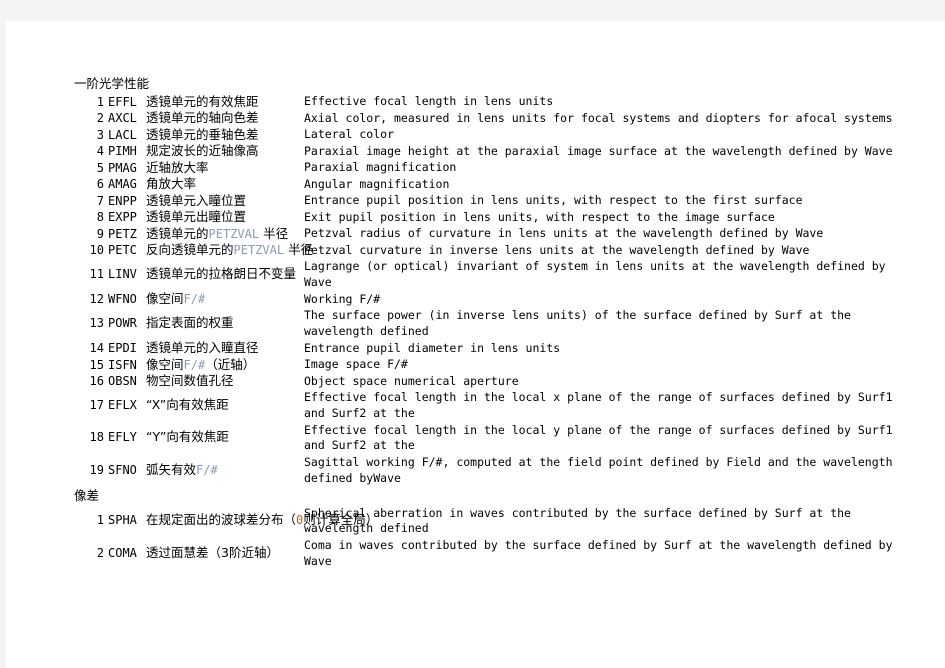  What do you see at coordinates (122, 364) in the screenshot?
I see `row-mnemonic: ISFN` at bounding box center [122, 364].